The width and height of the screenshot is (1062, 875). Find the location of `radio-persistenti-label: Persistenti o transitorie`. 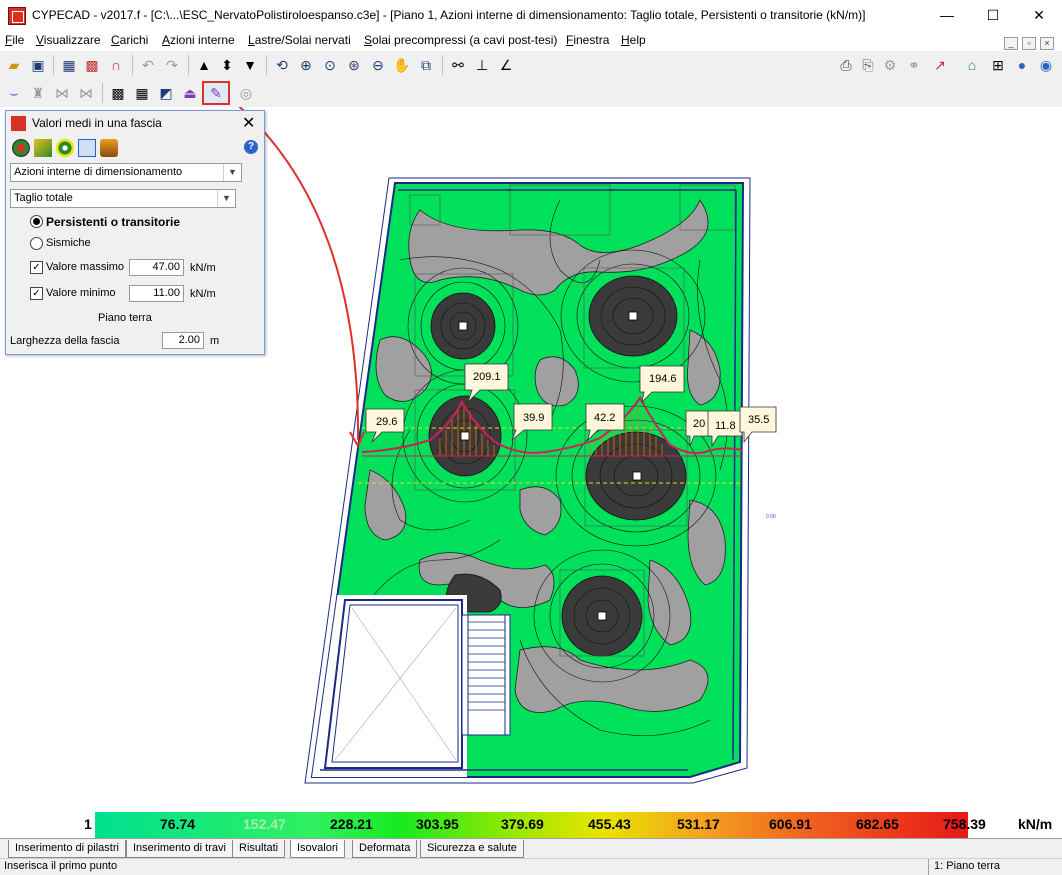

radio-persistenti-label: Persistenti o transitorie is located at coordinates (113, 222).